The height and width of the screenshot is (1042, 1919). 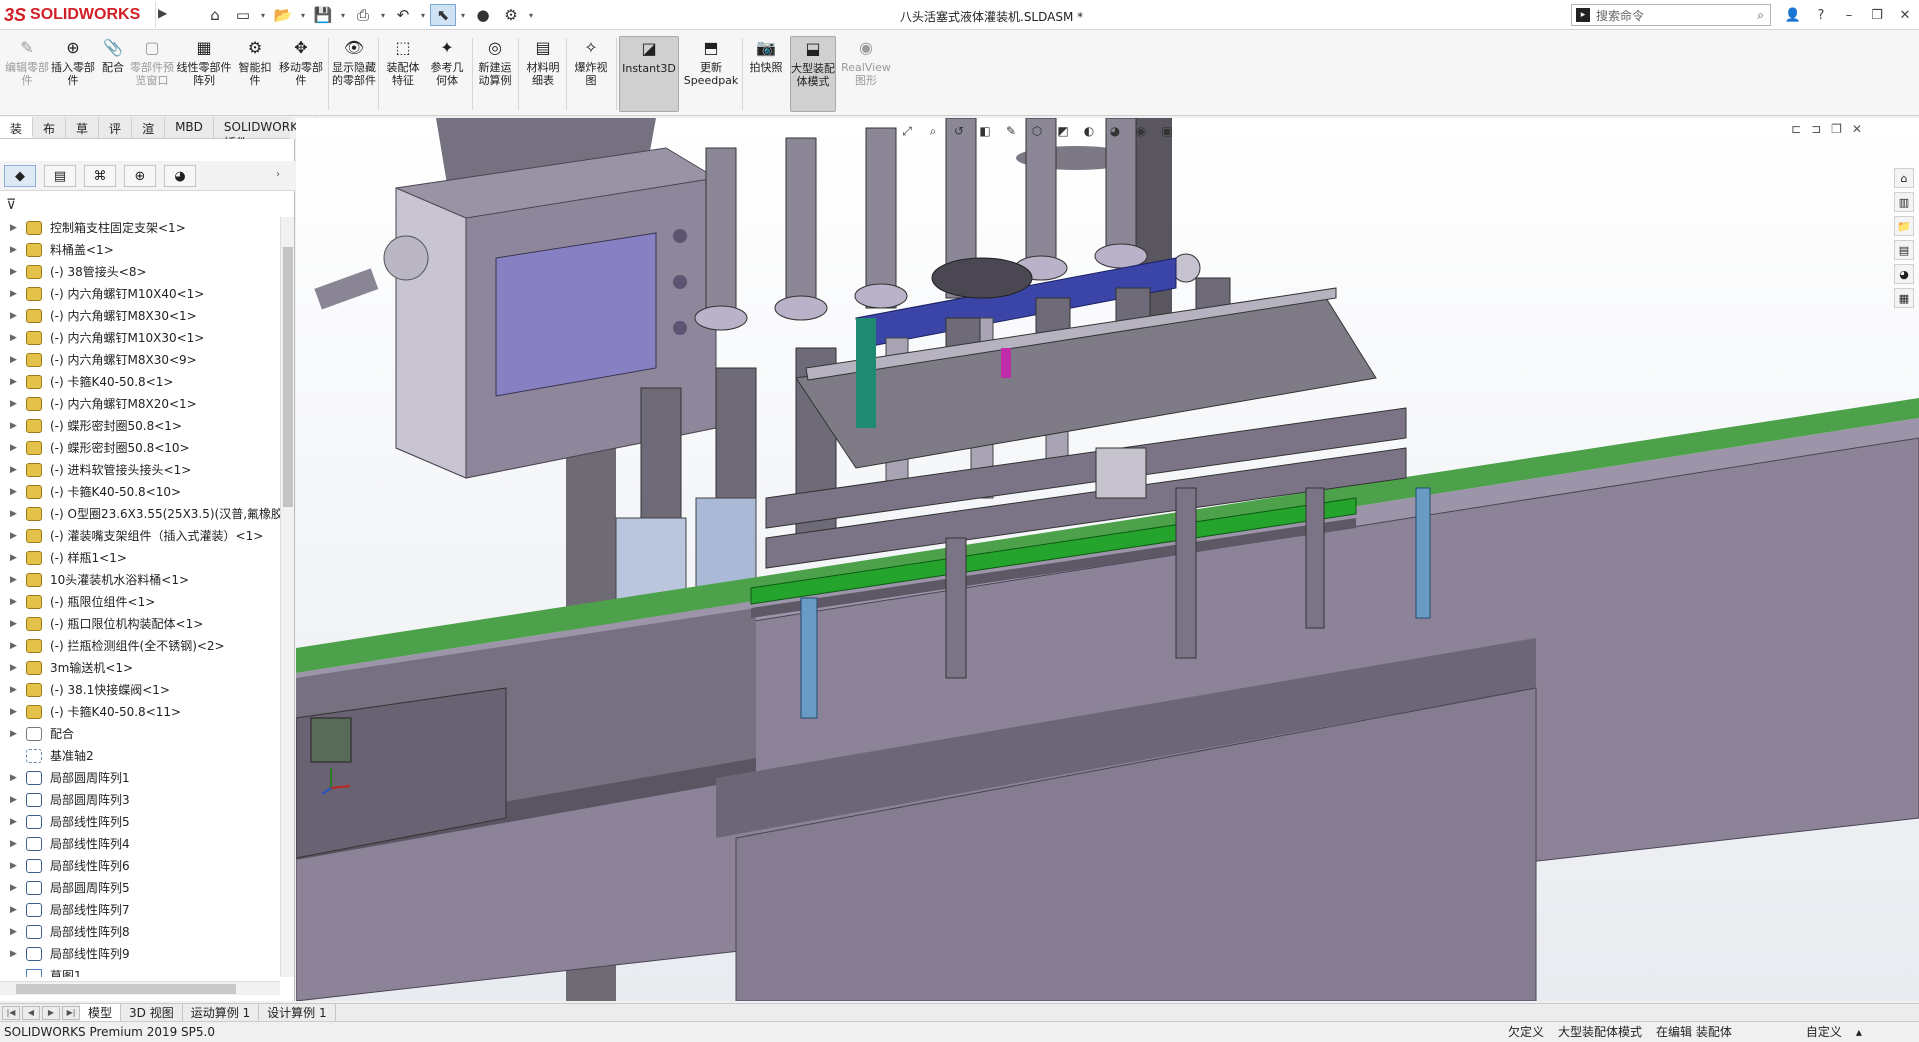 I want to click on viewport-prev-icon: ⊏, so click(x=1796, y=129).